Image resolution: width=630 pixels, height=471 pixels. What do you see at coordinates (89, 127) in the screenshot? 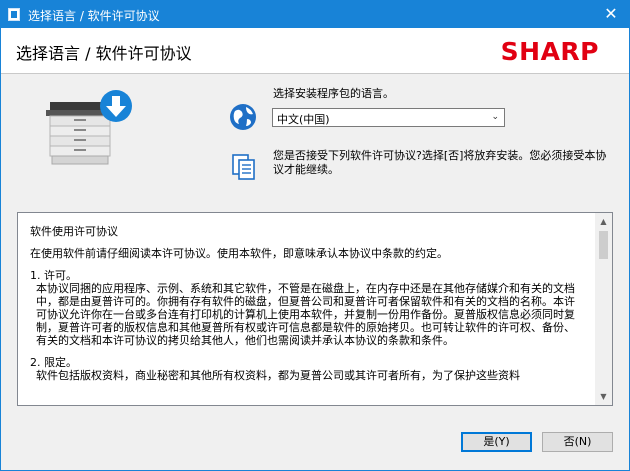
I see `printer-download-icon` at bounding box center [89, 127].